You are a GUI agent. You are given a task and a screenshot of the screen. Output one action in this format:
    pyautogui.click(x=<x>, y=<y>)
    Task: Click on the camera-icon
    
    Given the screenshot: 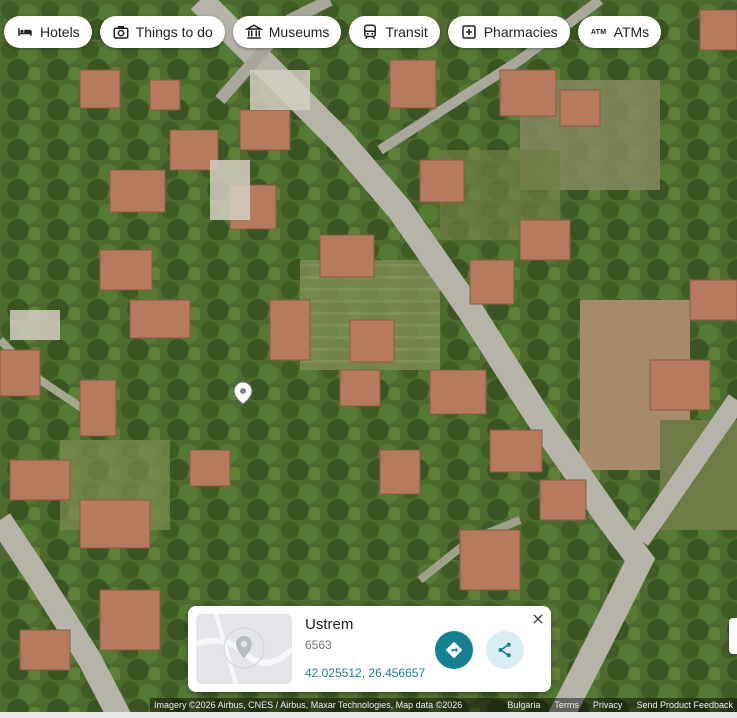 What is the action you would take?
    pyautogui.click(x=121, y=32)
    